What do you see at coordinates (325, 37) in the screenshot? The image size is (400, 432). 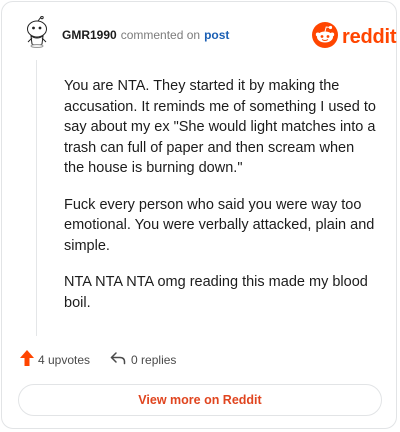 I see `reddit-logo-icon` at bounding box center [325, 37].